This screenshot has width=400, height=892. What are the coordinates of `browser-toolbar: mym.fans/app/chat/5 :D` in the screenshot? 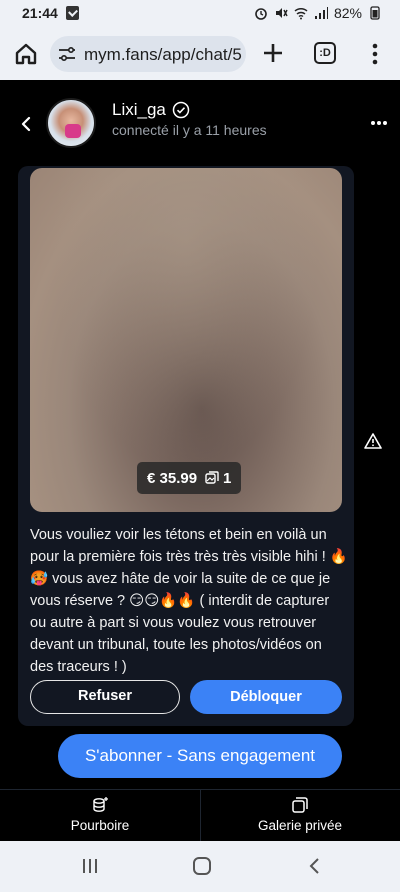 It's located at (200, 54).